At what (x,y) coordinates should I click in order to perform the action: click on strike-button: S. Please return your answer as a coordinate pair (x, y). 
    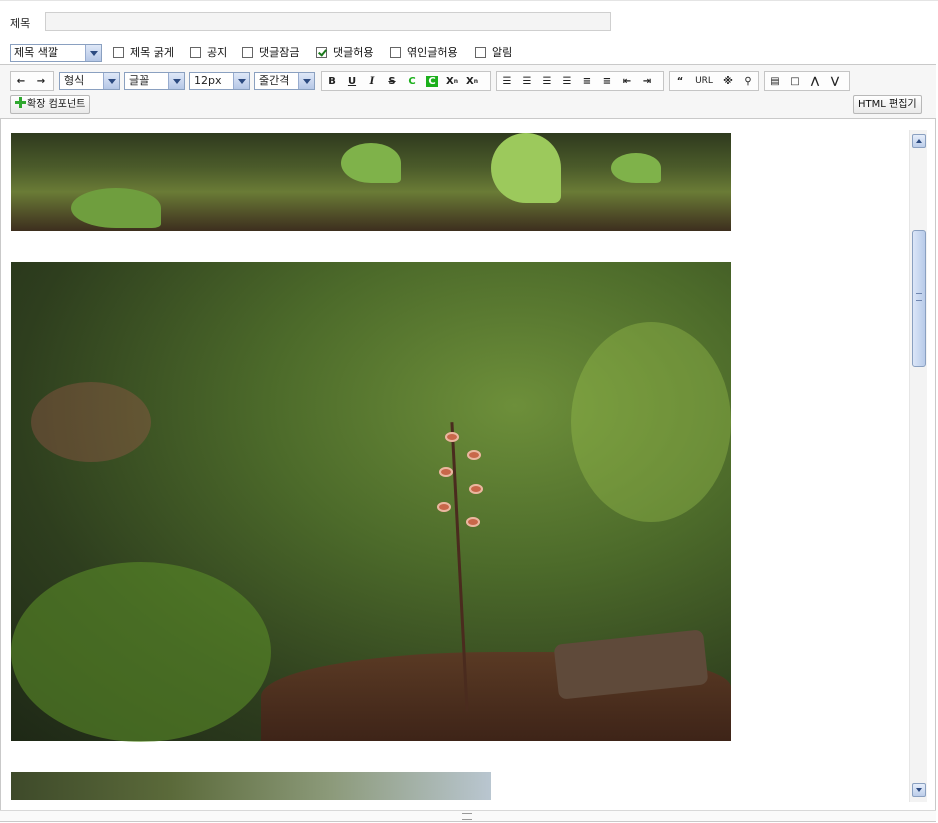
    Looking at the image, I should click on (392, 81).